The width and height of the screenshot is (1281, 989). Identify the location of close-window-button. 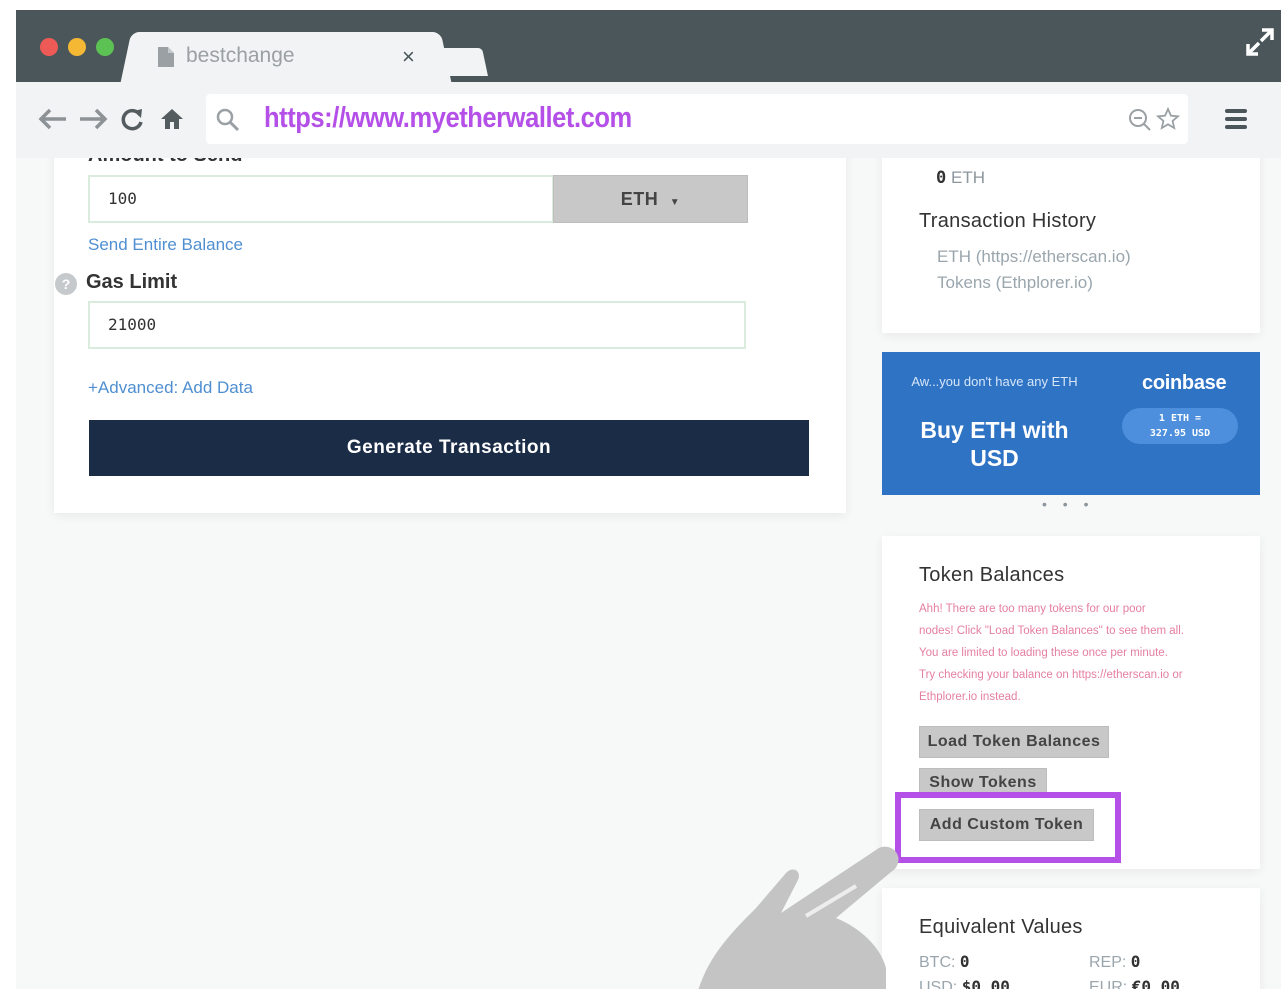
(49, 47).